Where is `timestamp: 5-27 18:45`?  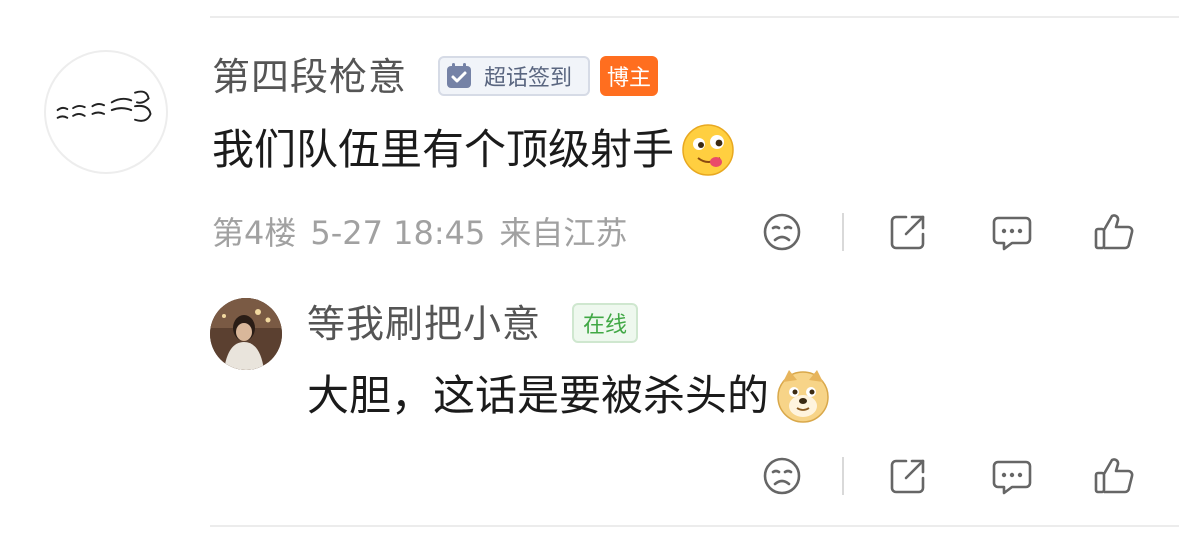
timestamp: 5-27 18:45 is located at coordinates (398, 233).